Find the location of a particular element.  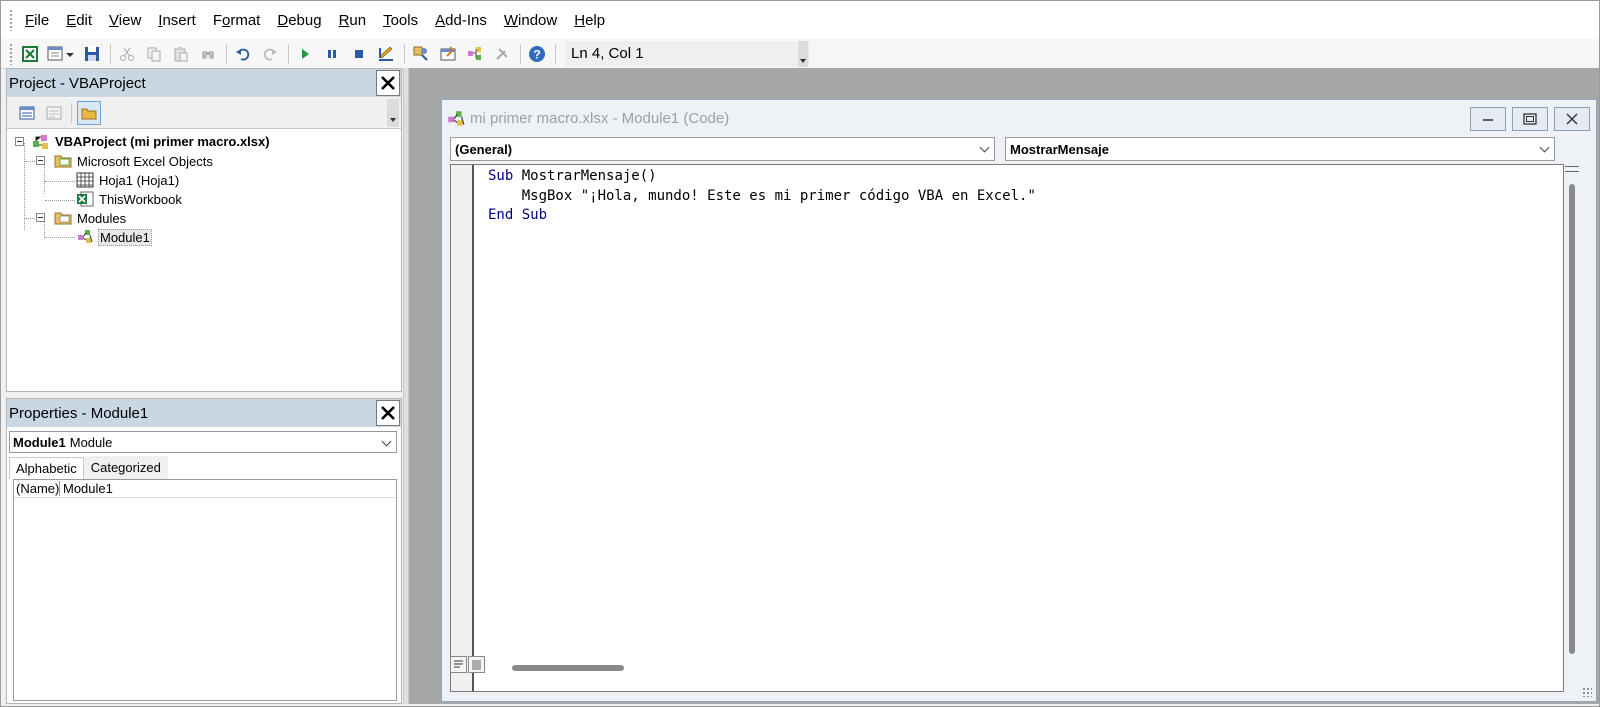

tree-item-vbaproject: VBAProject (mi primer macro.xlsx) is located at coordinates (204, 142).